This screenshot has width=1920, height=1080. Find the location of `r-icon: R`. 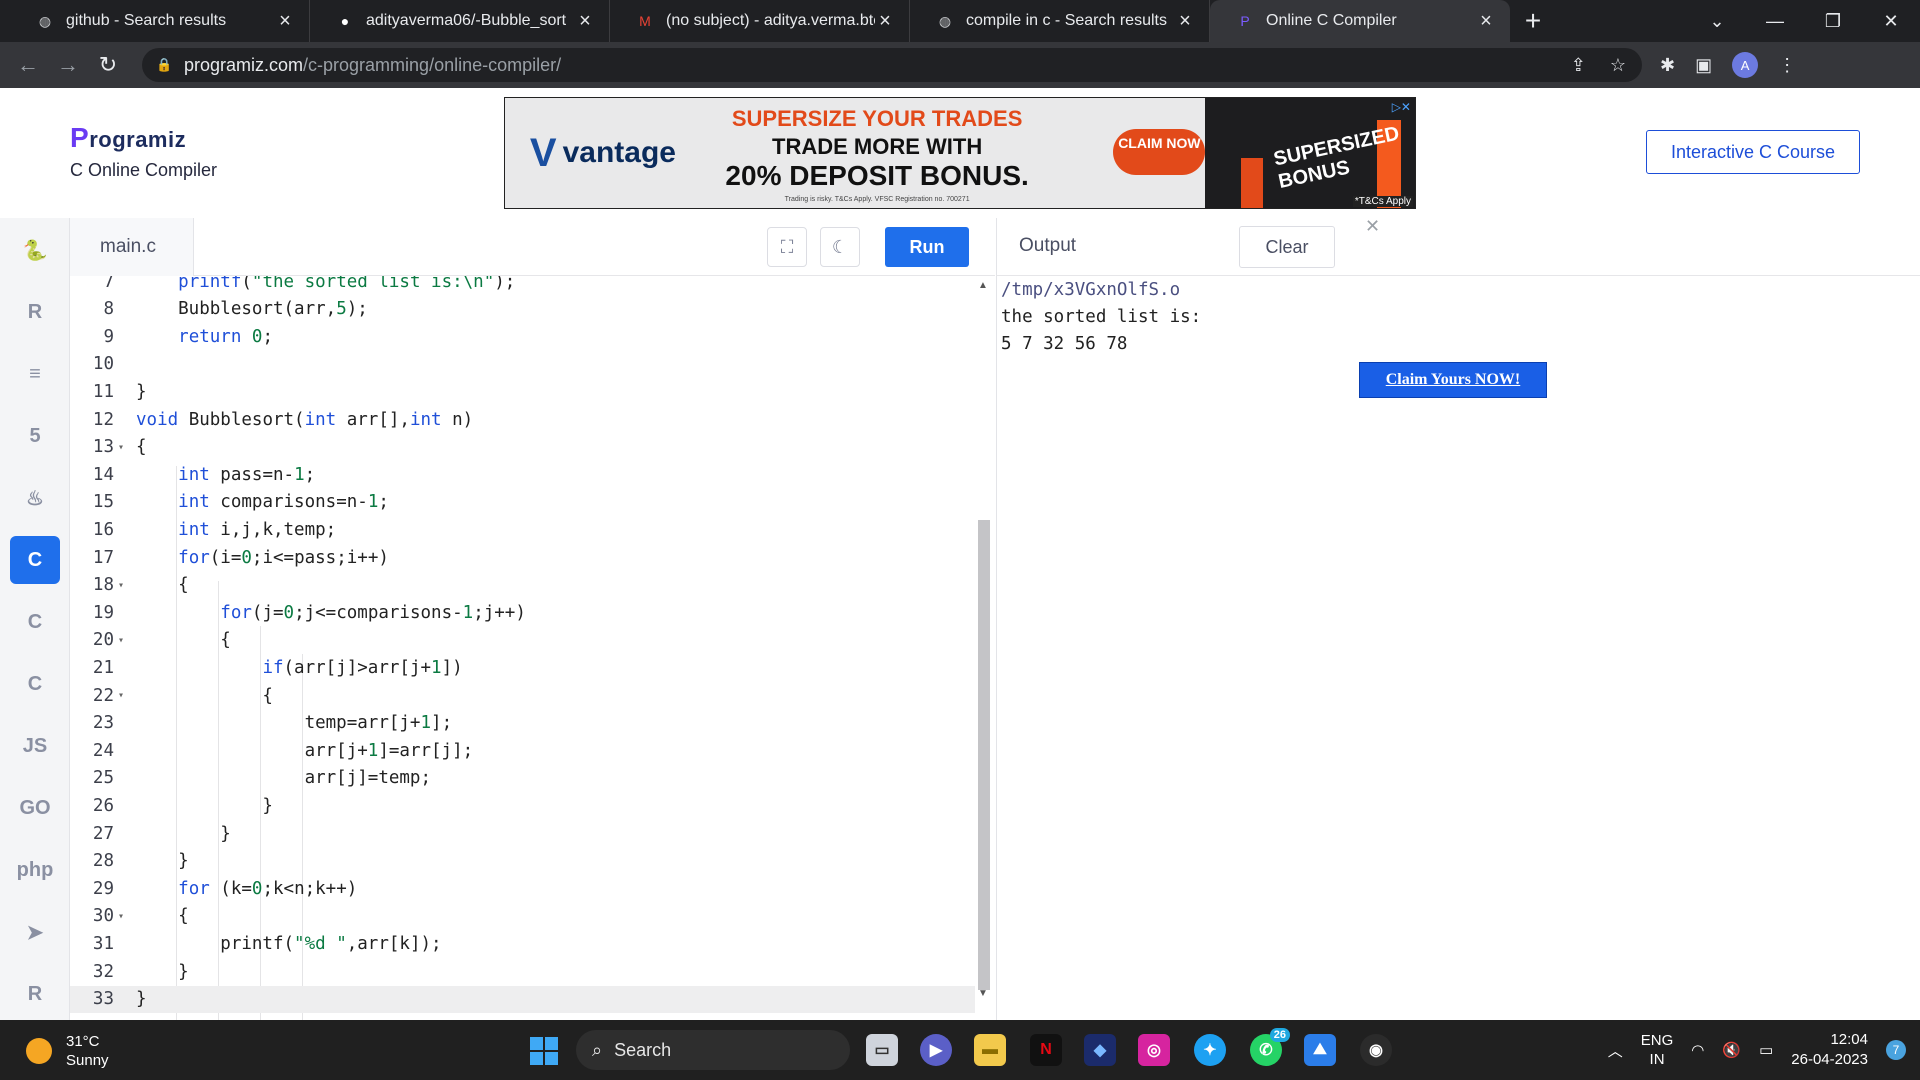

r-icon: R is located at coordinates (35, 312).